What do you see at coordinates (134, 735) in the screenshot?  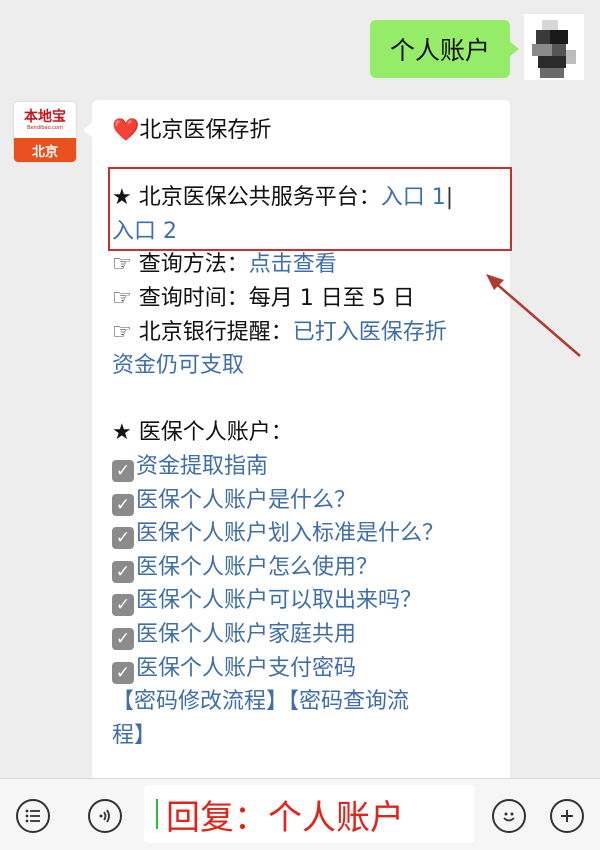 I see `password-links-cont: 程】` at bounding box center [134, 735].